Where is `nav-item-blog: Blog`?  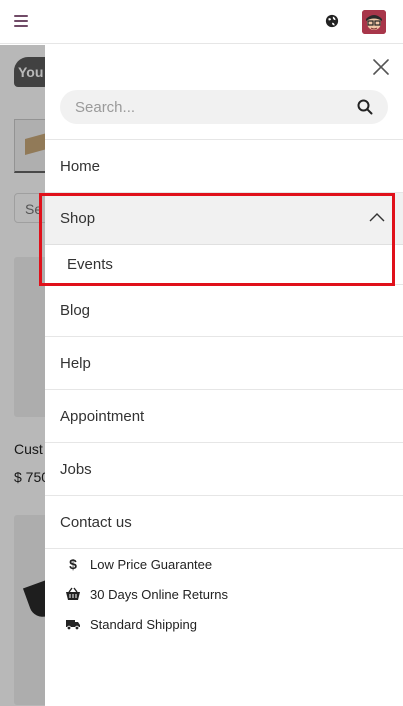 nav-item-blog: Blog is located at coordinates (224, 311).